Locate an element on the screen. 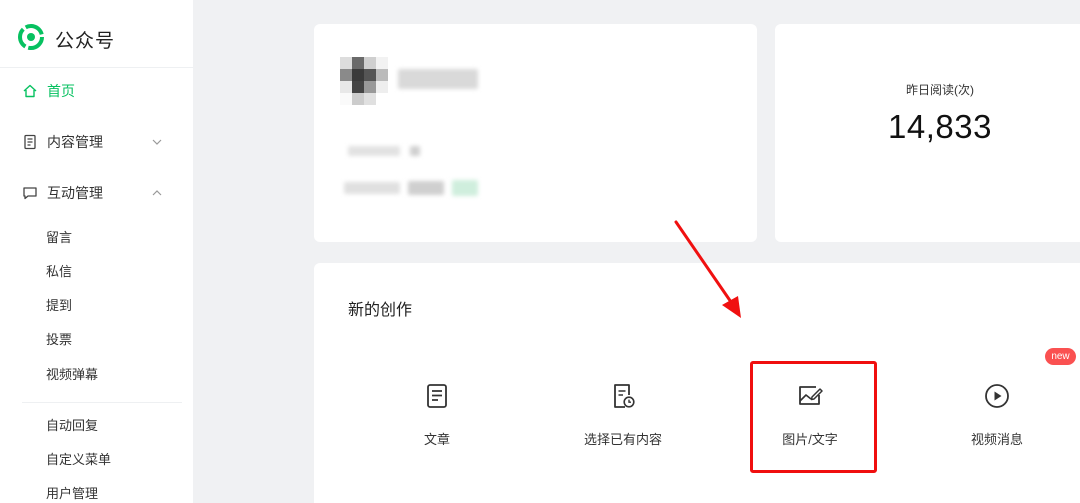 The width and height of the screenshot is (1080, 503). new-badge: new is located at coordinates (1060, 356).